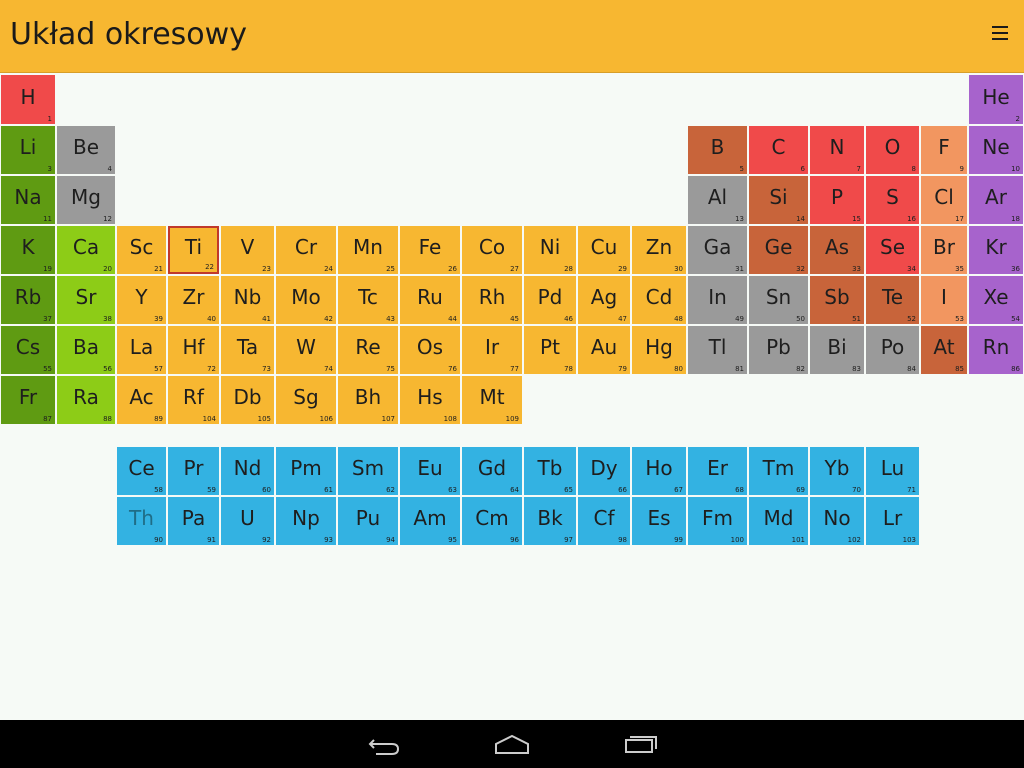  What do you see at coordinates (996, 99) in the screenshot?
I see `element-cell-he: He 2` at bounding box center [996, 99].